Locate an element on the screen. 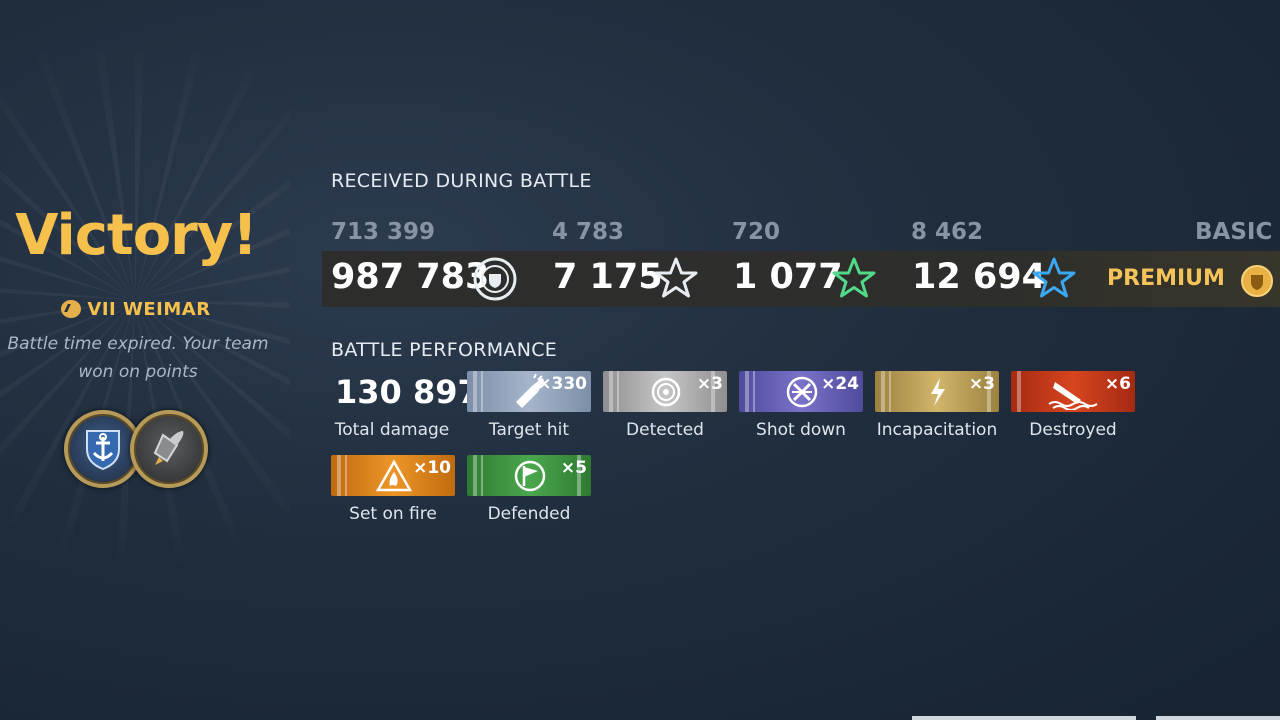 This screenshot has height=720, width=1280. basic-xp: 4 783 is located at coordinates (588, 232).